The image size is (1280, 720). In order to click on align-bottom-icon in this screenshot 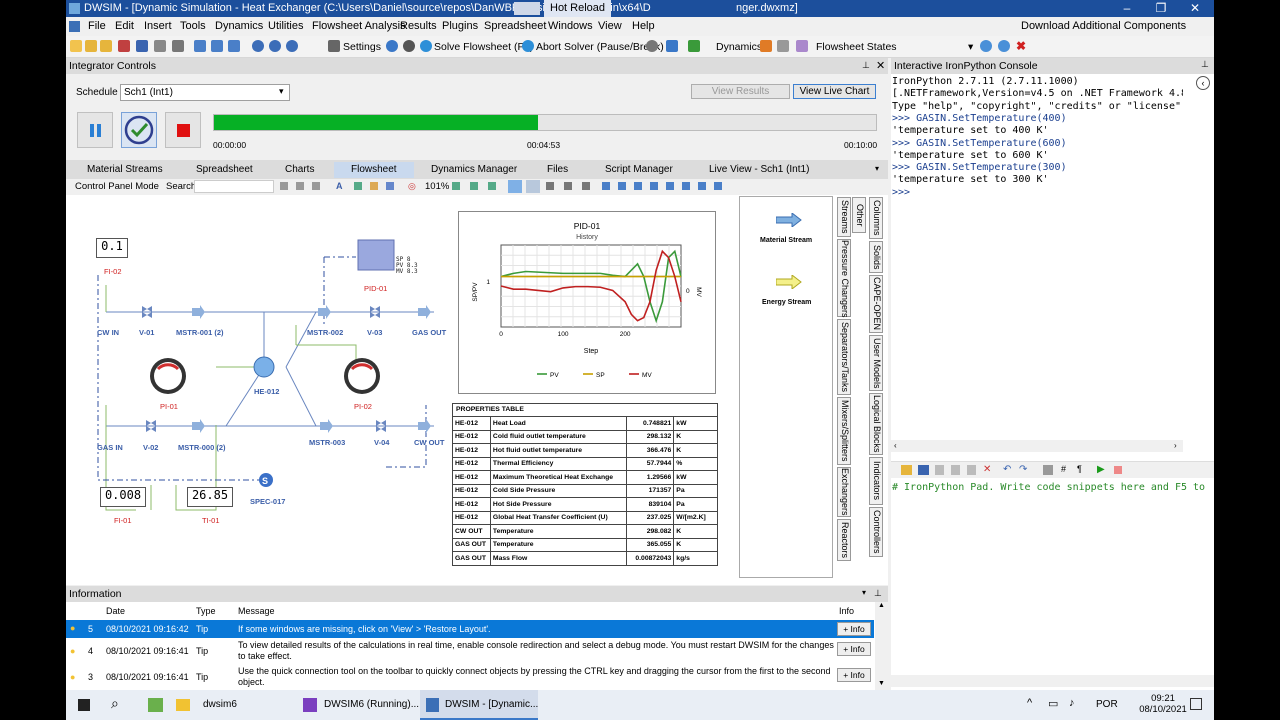, I will do `click(686, 186)`.